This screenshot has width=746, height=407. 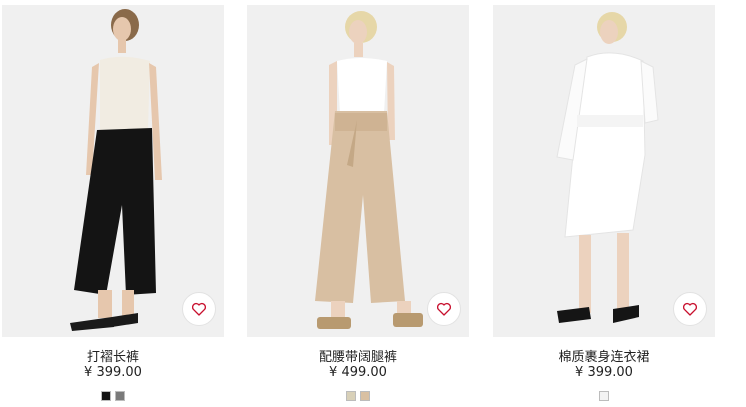 What do you see at coordinates (358, 372) in the screenshot?
I see `product-price: ¥ 499.00` at bounding box center [358, 372].